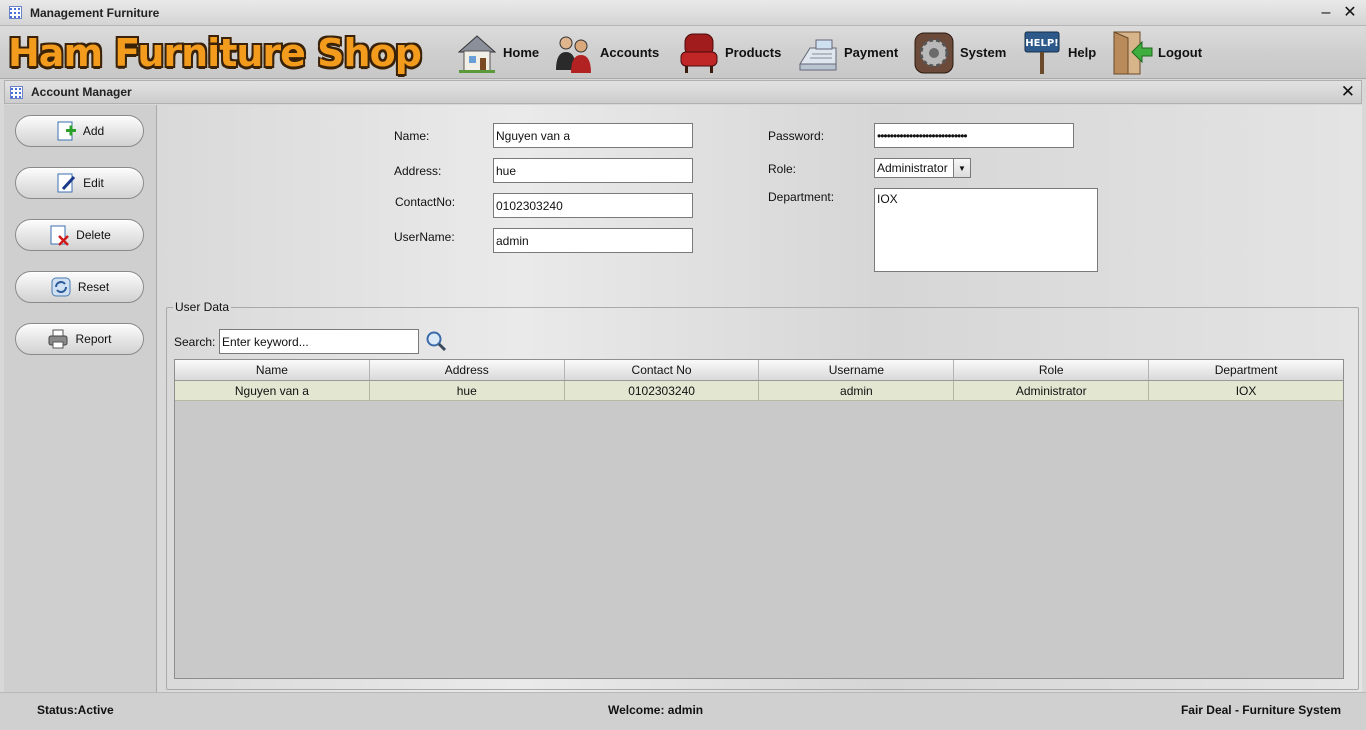 The height and width of the screenshot is (730, 1366). Describe the element at coordinates (1082, 52) in the screenshot. I see `nav-help-label: Help` at that location.